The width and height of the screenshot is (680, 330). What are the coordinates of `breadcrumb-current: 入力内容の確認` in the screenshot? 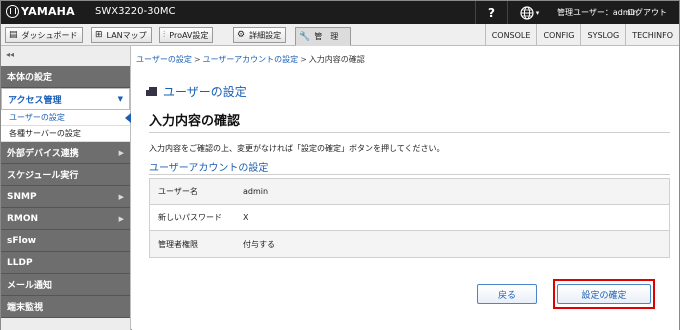 It's located at (336, 59).